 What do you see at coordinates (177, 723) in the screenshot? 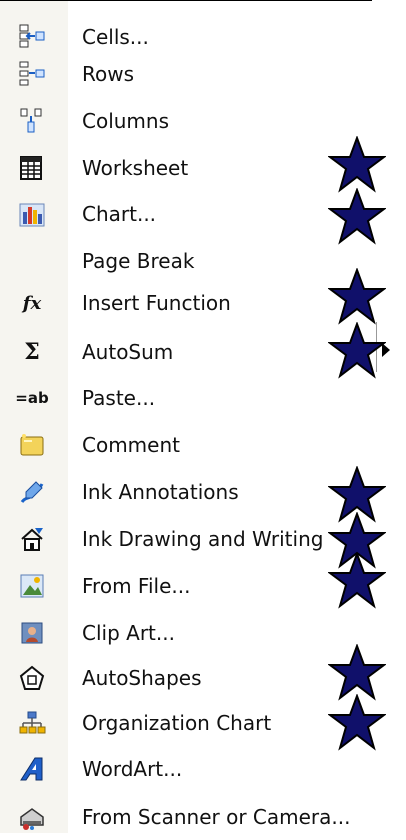
I see `menu-item-label: Organization Chart` at bounding box center [177, 723].